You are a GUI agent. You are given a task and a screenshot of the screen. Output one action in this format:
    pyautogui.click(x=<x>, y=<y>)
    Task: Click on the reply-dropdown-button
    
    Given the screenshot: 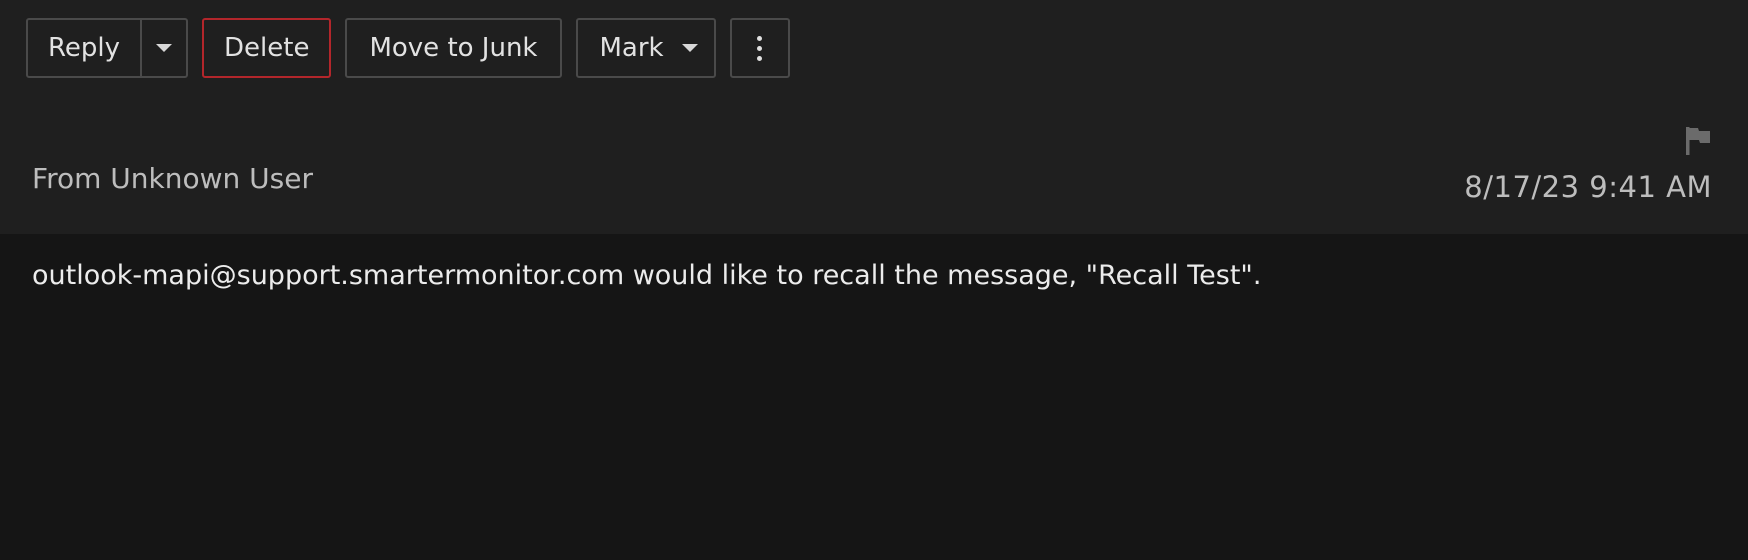 What is the action you would take?
    pyautogui.click(x=163, y=48)
    